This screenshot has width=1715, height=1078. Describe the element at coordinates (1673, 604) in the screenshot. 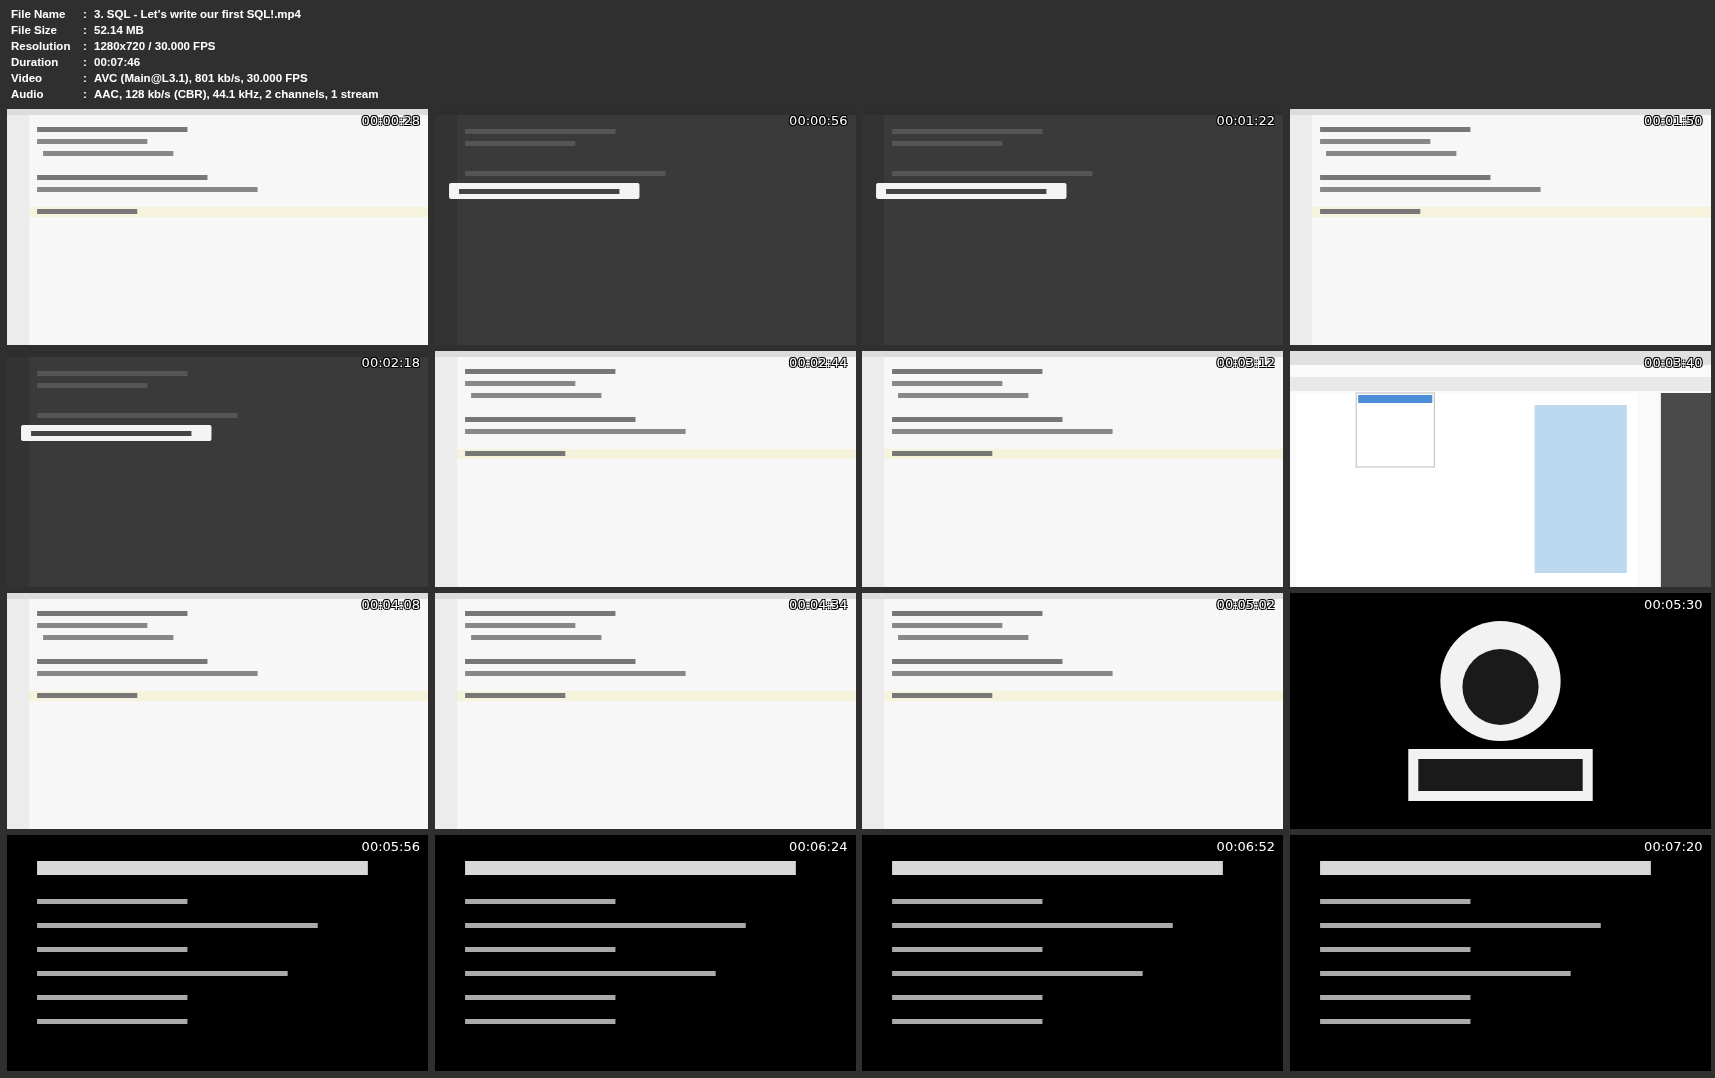

I see `timestamp: 00:05:30` at that location.